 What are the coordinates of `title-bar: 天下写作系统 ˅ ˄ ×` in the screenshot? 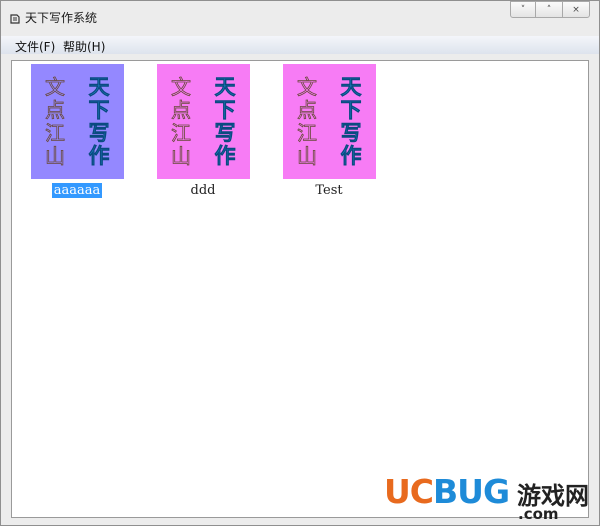 It's located at (300, 18).